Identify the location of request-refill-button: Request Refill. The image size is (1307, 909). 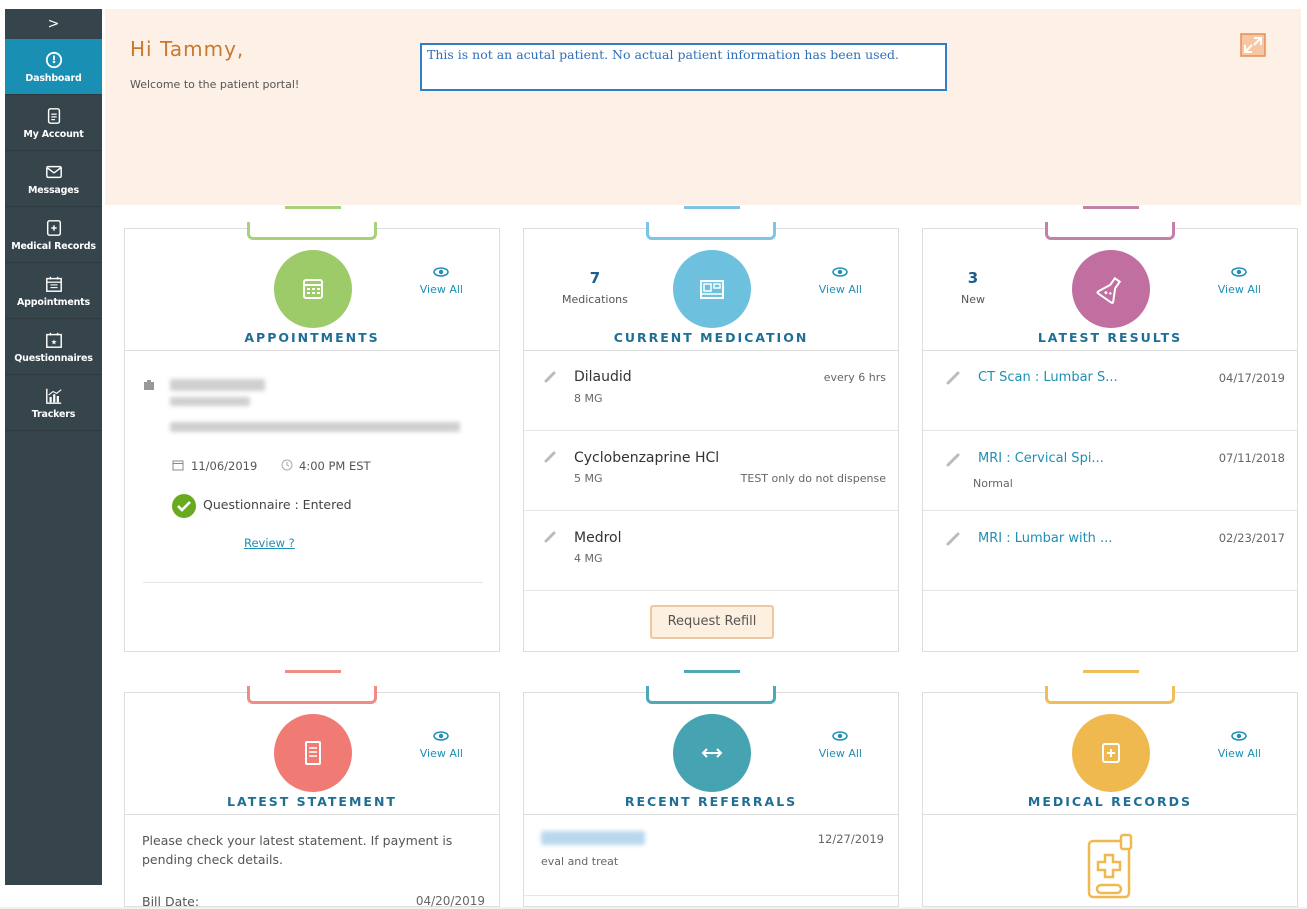
(712, 622).